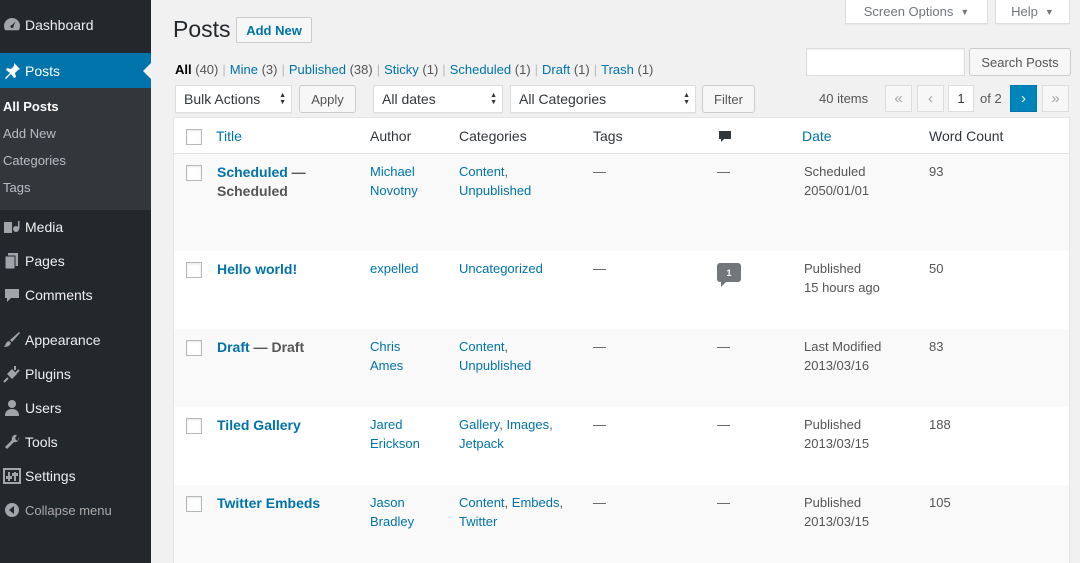 The height and width of the screenshot is (563, 1080). Describe the element at coordinates (885, 62) in the screenshot. I see `search-input` at that location.